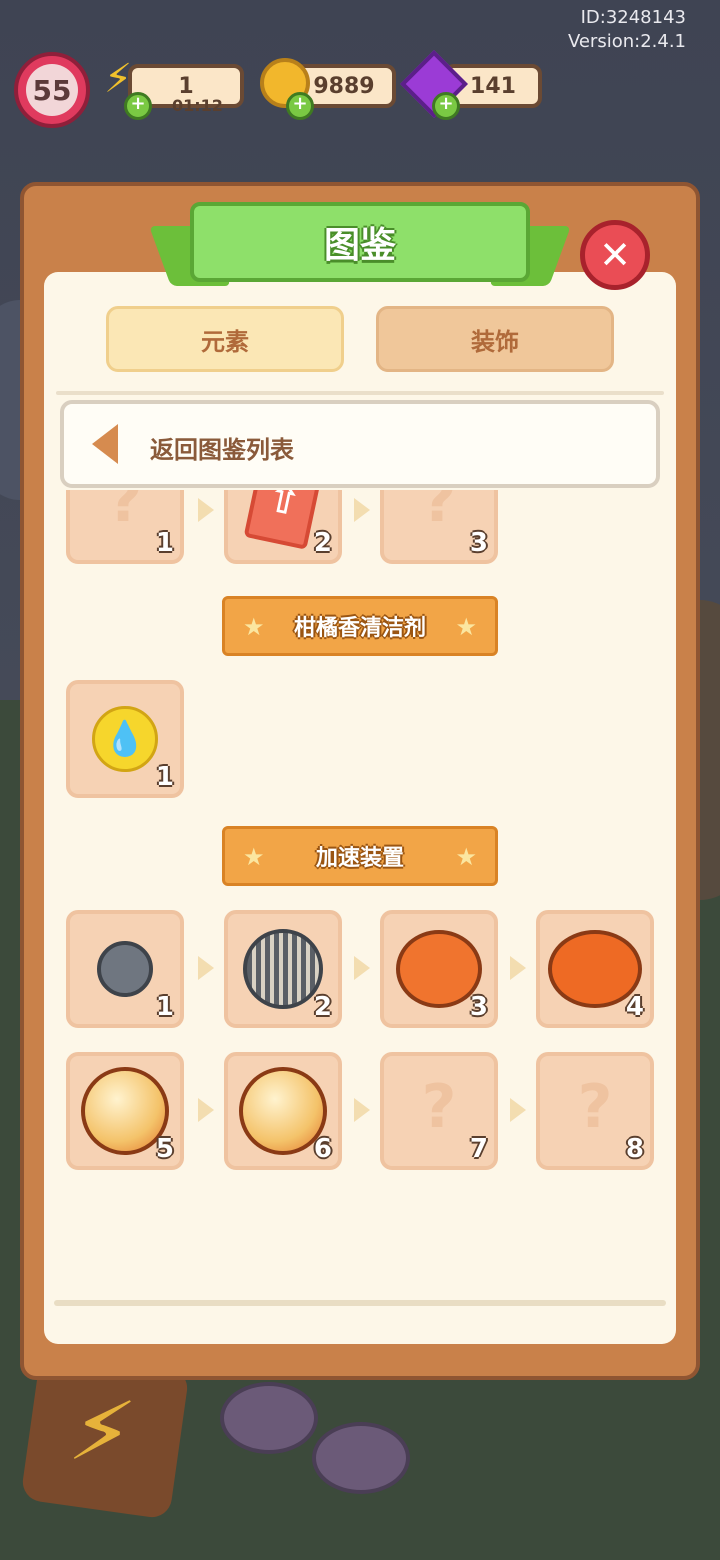  Describe the element at coordinates (138, 106) in the screenshot. I see `add-energy-button: +` at that location.